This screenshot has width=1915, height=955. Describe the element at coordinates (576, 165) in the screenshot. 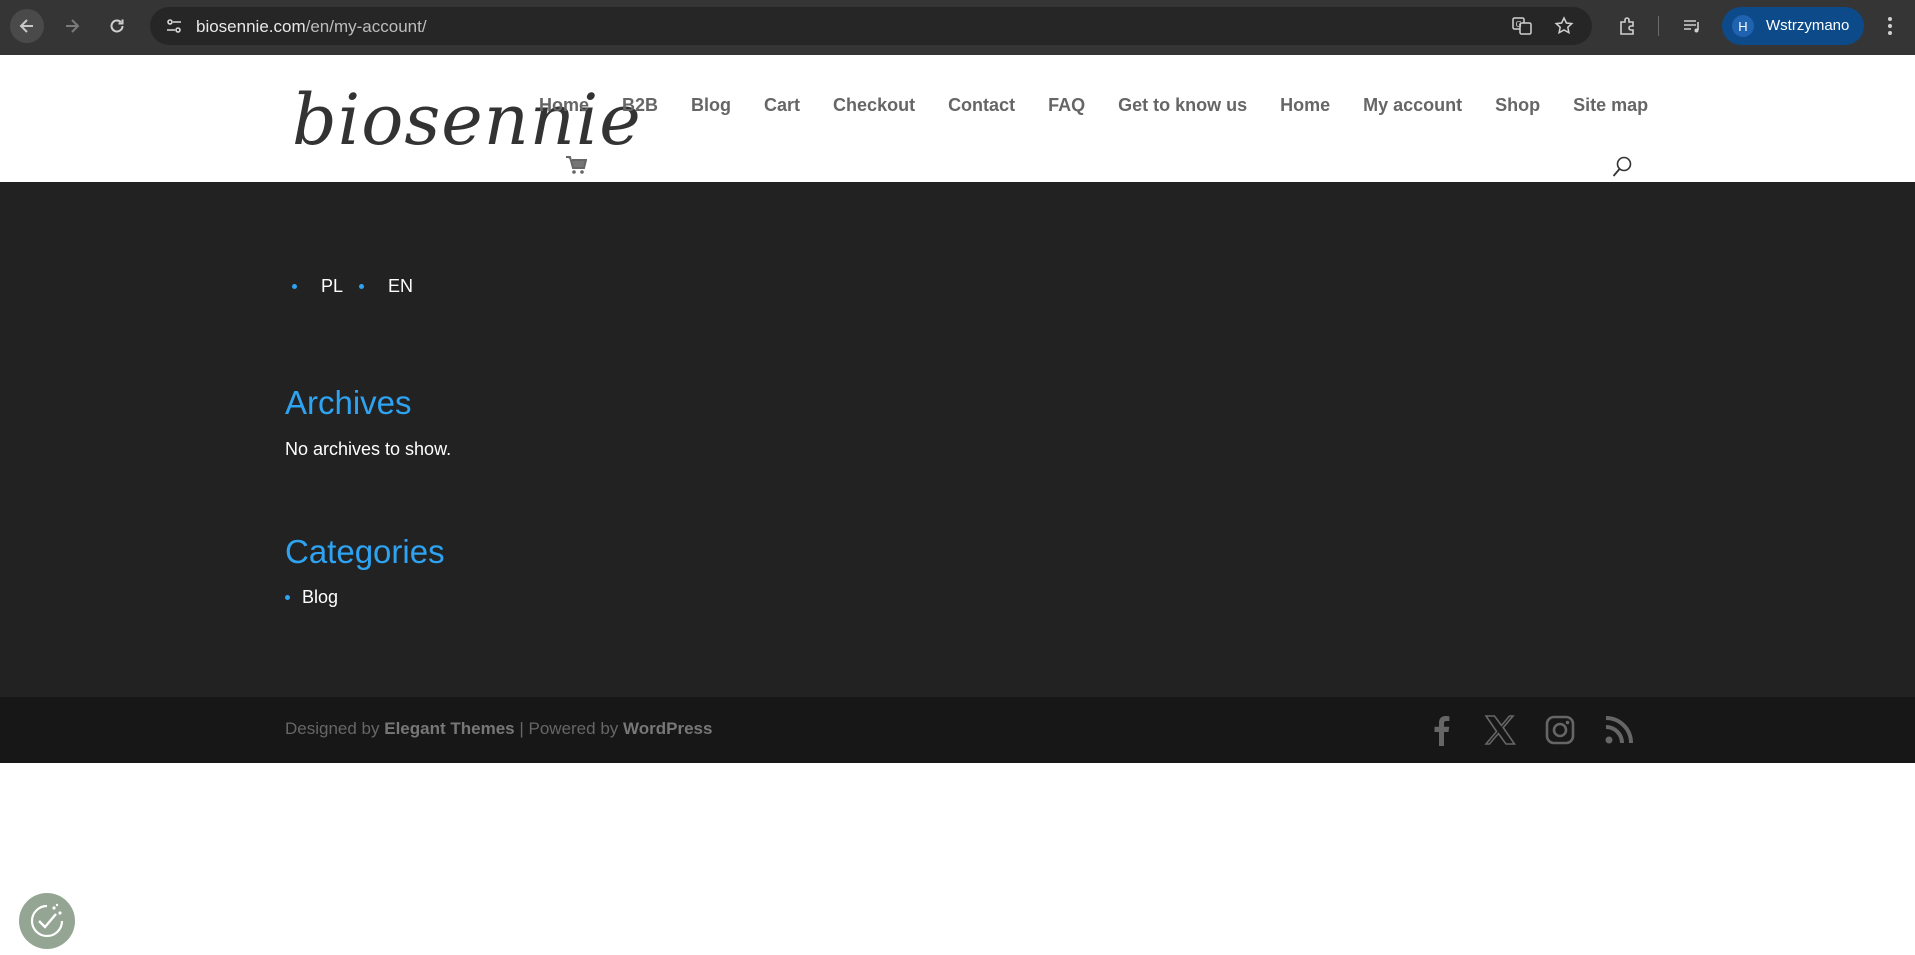

I see `cart-icon` at that location.